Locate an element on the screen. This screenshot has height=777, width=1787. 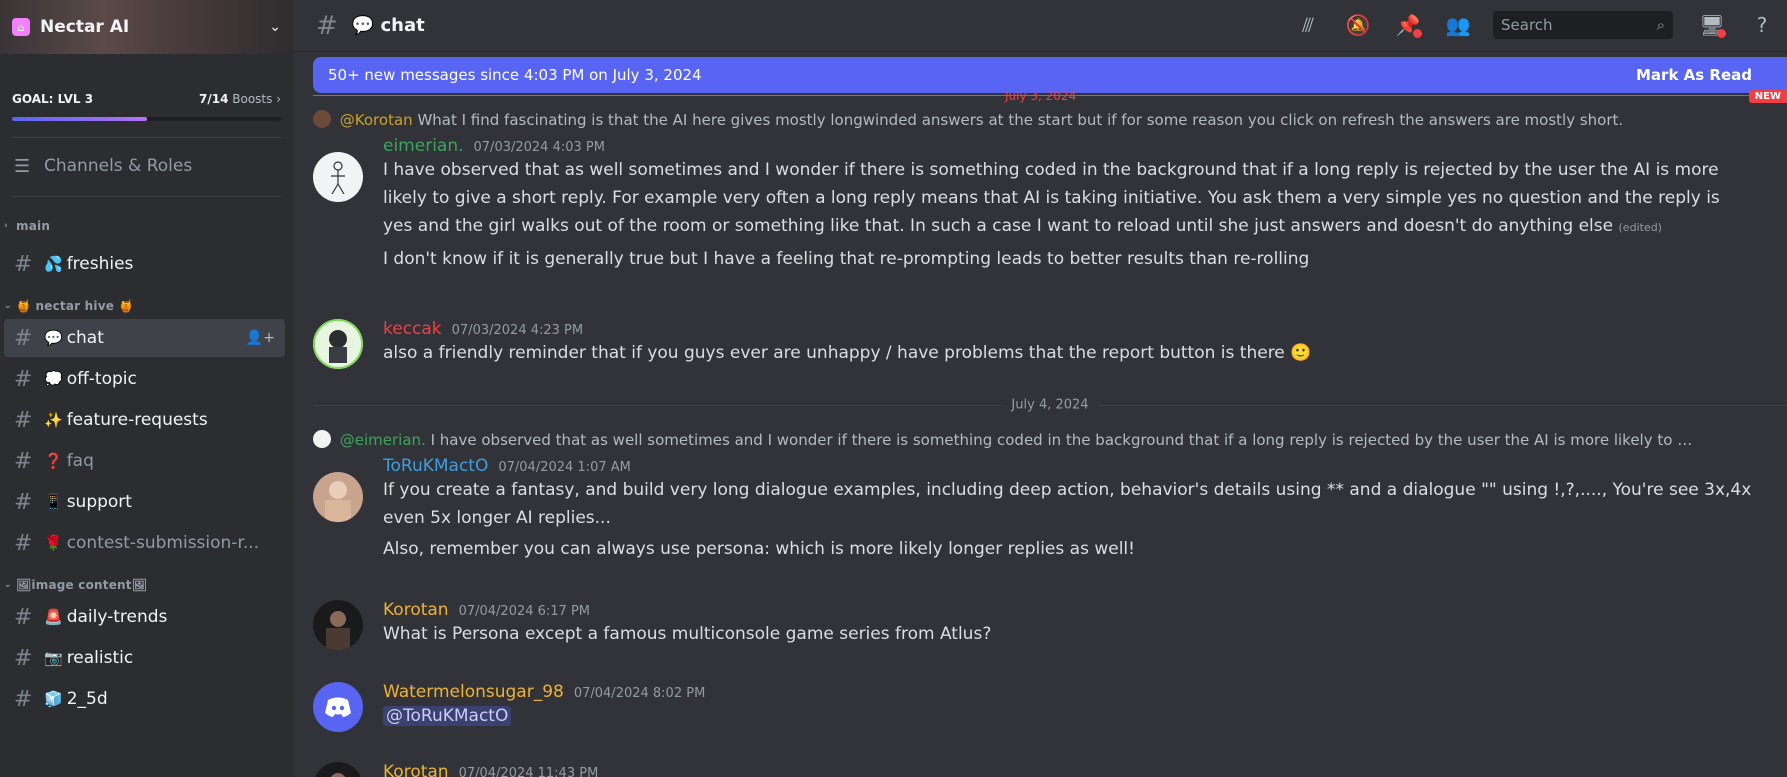
user-mention: @ToRuKMactO is located at coordinates (447, 716).